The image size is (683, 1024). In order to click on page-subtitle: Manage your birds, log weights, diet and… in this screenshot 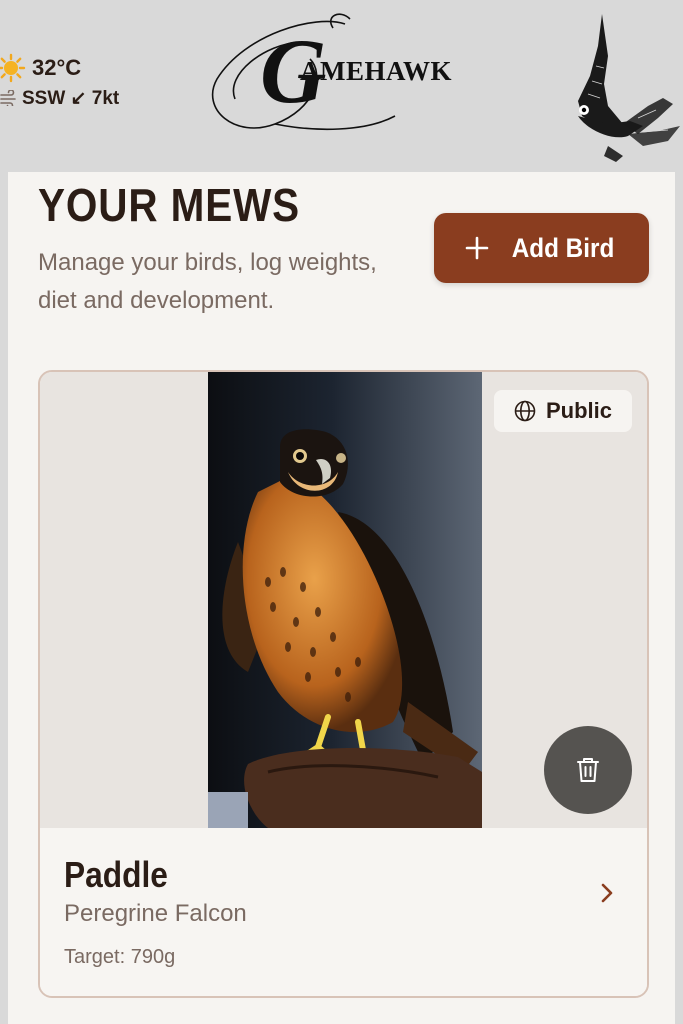, I will do `click(207, 281)`.